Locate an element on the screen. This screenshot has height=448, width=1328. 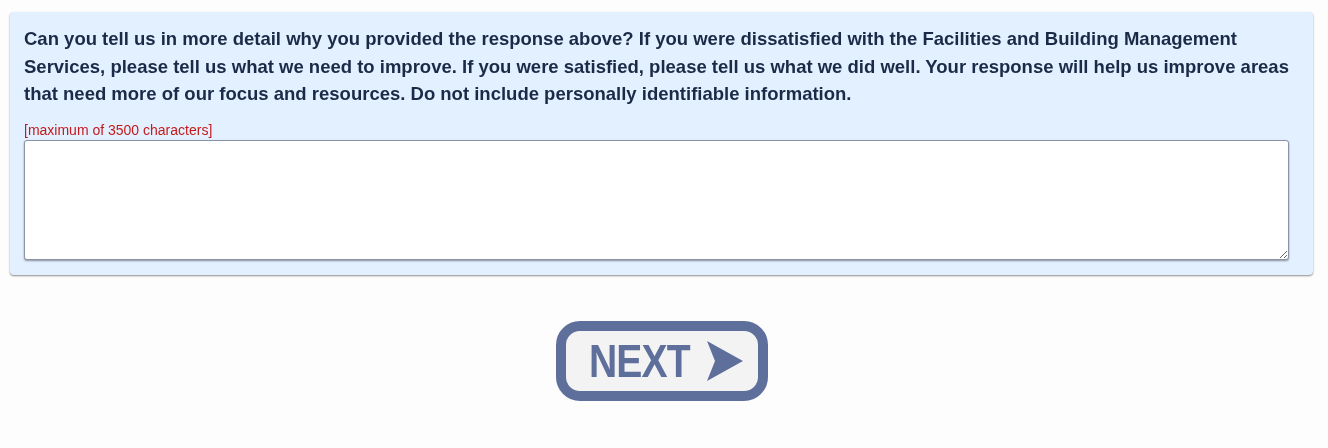
next-button: NEXT is located at coordinates (661, 360).